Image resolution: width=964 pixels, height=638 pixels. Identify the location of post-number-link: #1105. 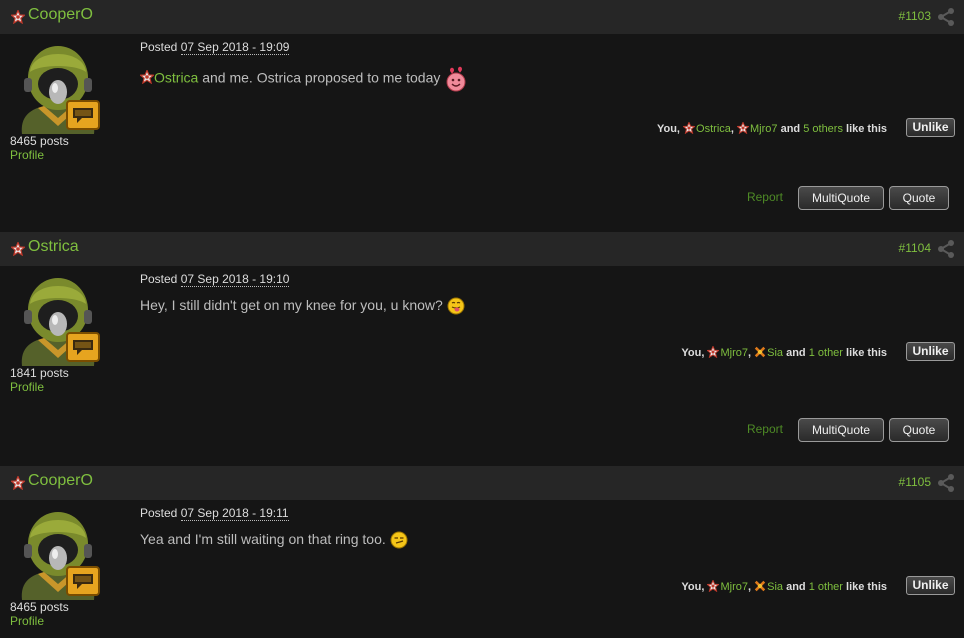
(915, 482).